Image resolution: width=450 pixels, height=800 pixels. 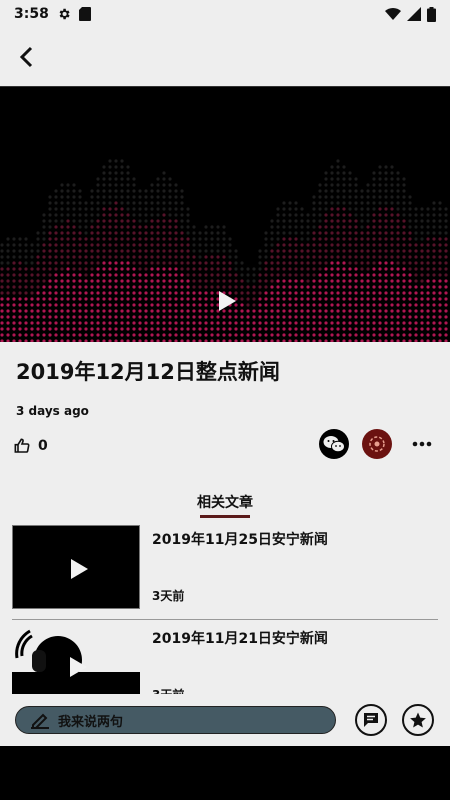 I want to click on back-arrow-icon, so click(x=26, y=57).